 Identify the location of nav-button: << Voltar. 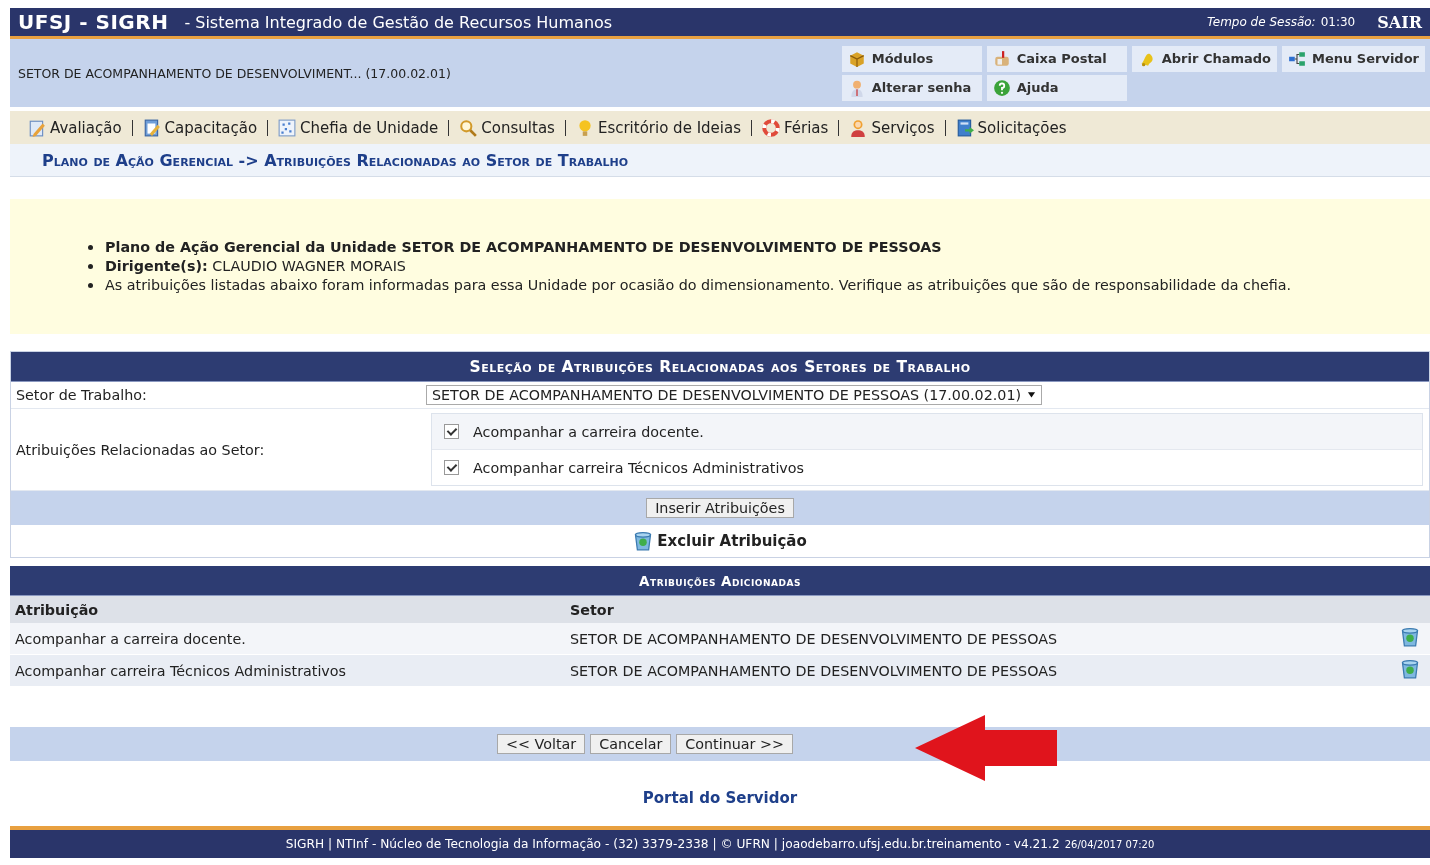
(541, 744).